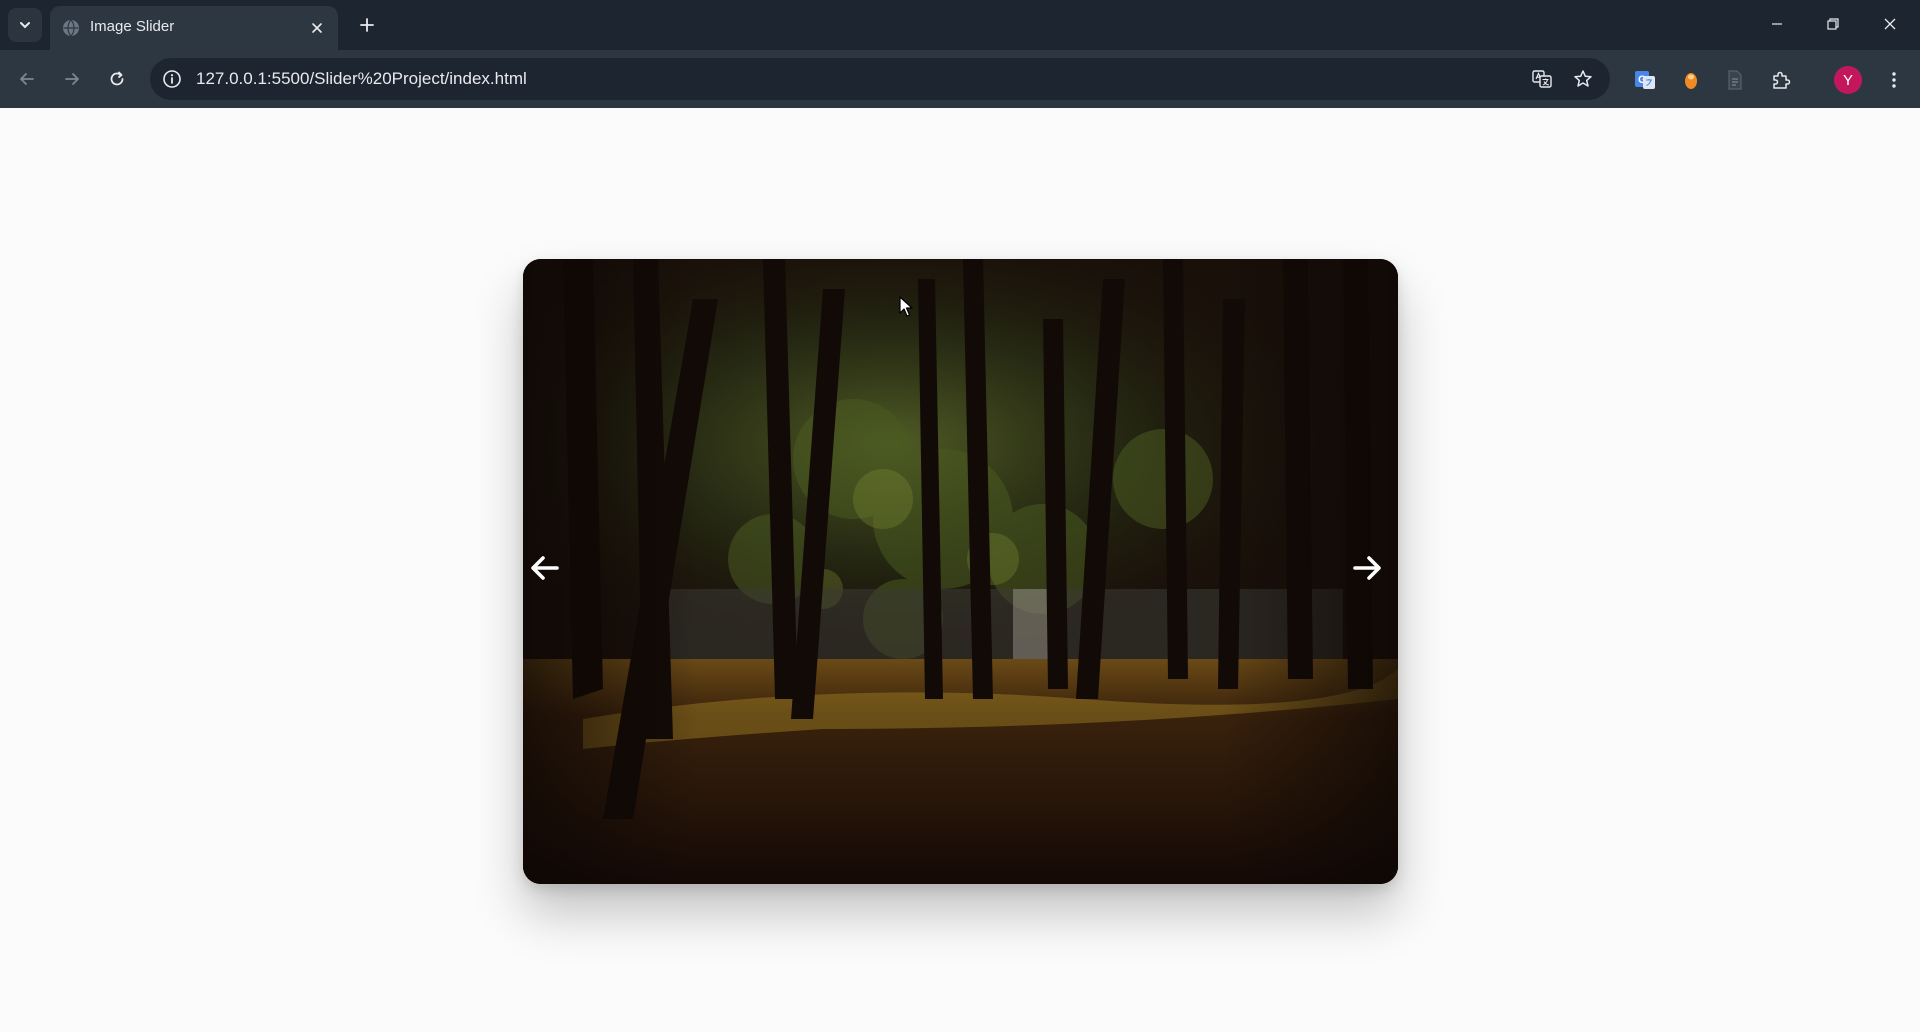 Image resolution: width=1920 pixels, height=1032 pixels. I want to click on arrow-forward-icon, so click(72, 79).